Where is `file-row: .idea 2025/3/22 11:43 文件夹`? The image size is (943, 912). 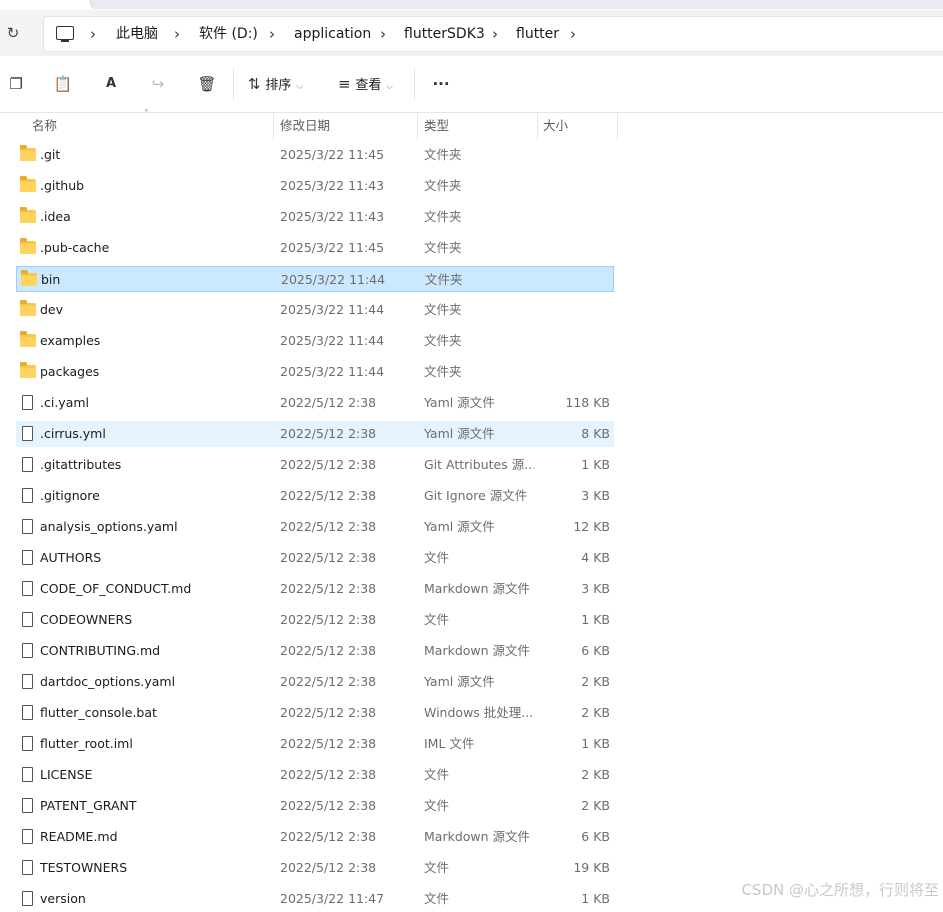 file-row: .idea 2025/3/22 11:43 文件夹 is located at coordinates (315, 217).